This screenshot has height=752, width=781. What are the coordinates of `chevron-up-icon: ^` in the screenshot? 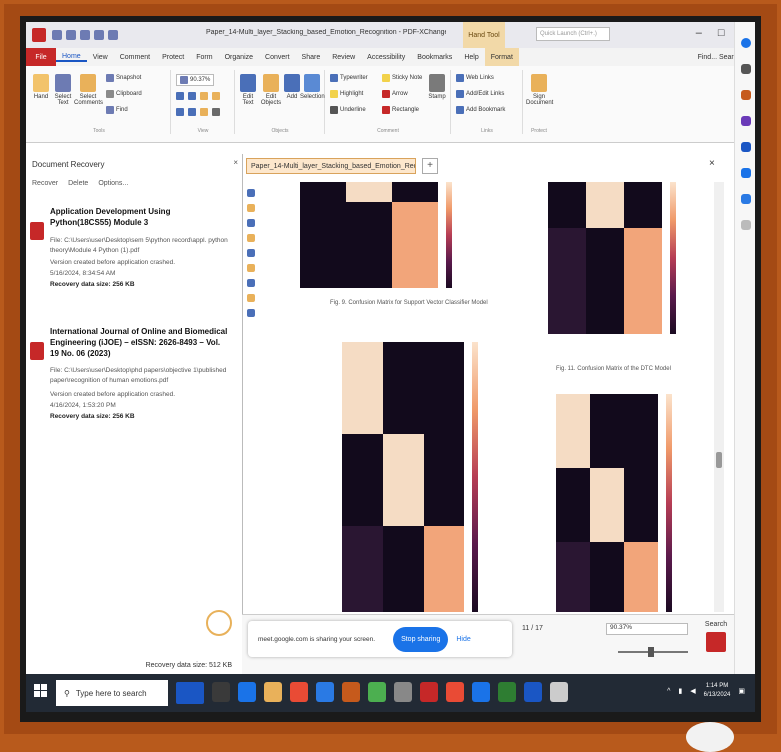 It's located at (668, 691).